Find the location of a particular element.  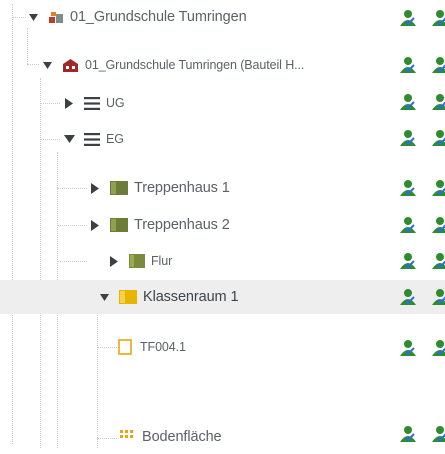

site-icon is located at coordinates (56, 17).